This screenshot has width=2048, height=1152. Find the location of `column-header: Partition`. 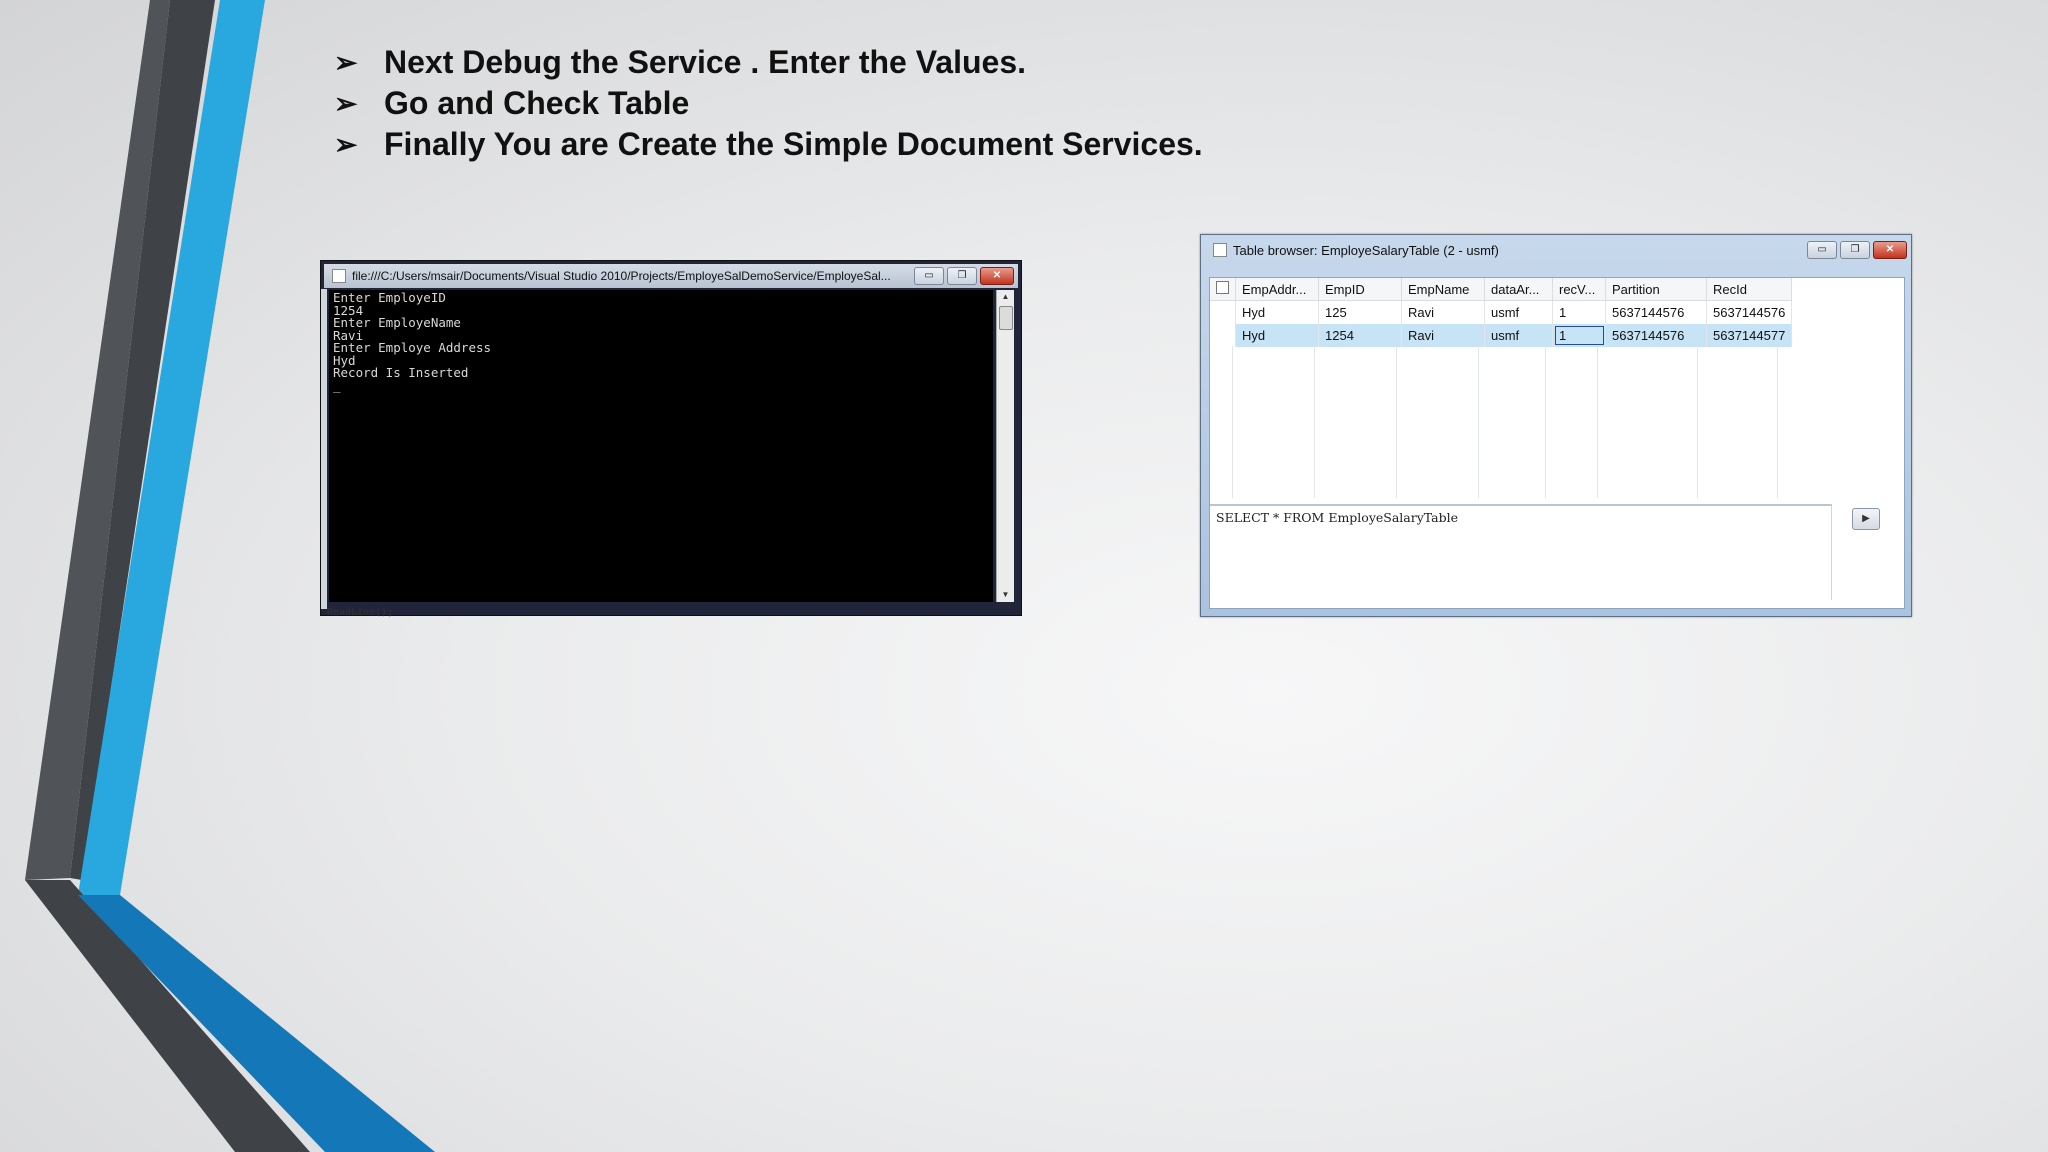

column-header: Partition is located at coordinates (1656, 289).